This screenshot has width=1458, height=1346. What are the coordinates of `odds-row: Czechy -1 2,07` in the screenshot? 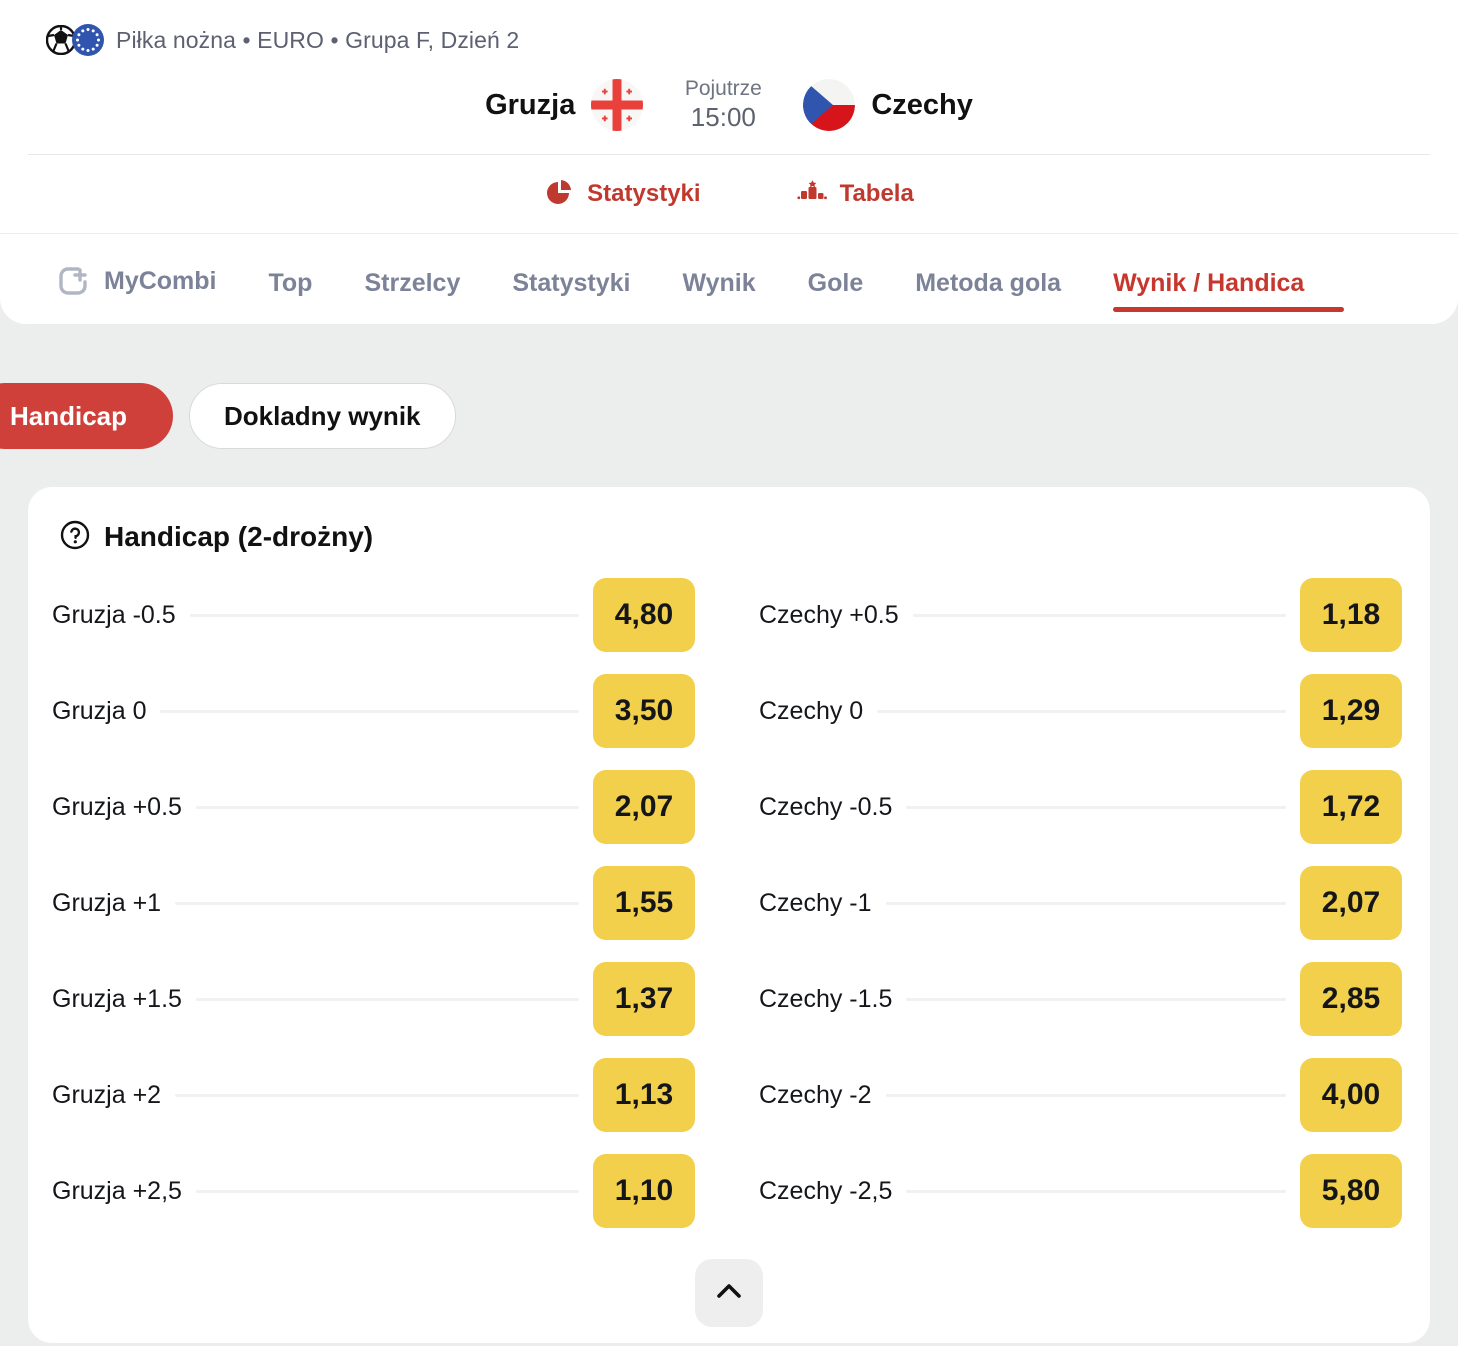 It's located at (1080, 903).